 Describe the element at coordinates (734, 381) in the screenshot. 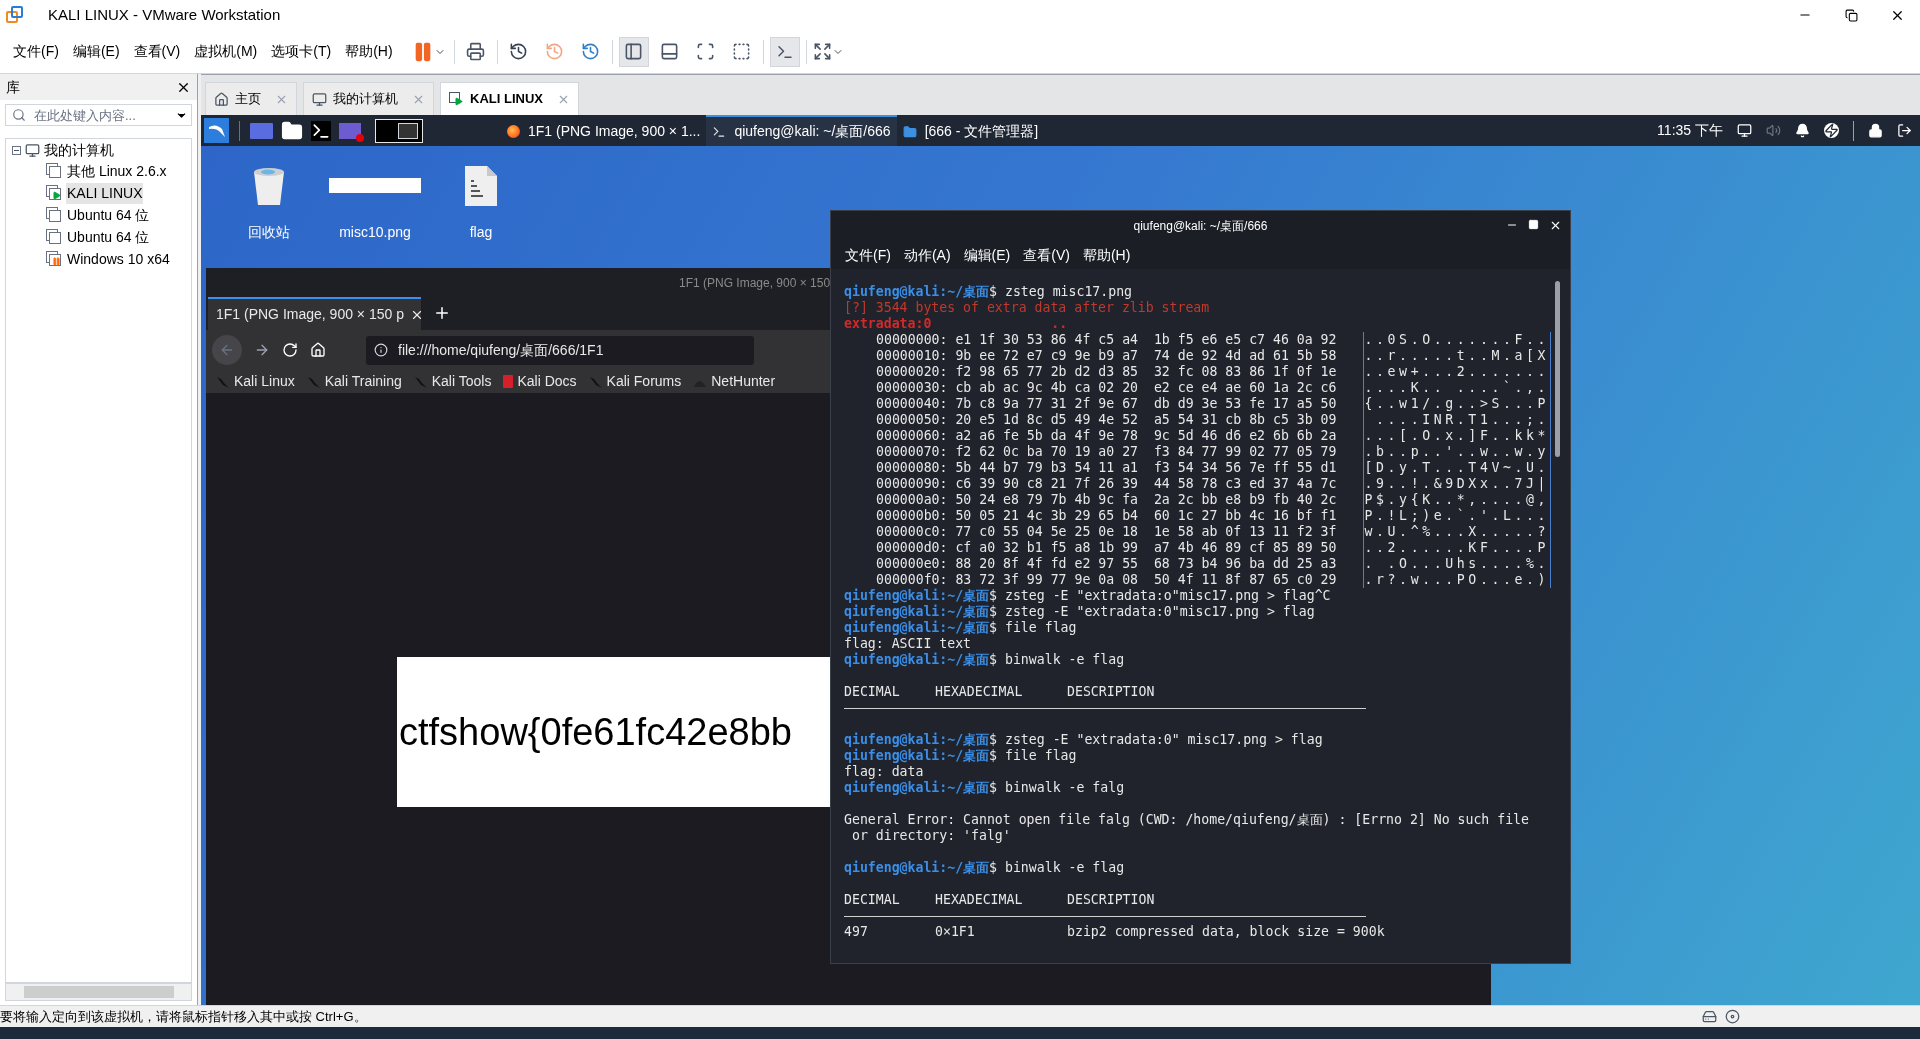

I see `bookmark-item: NetHunter` at that location.